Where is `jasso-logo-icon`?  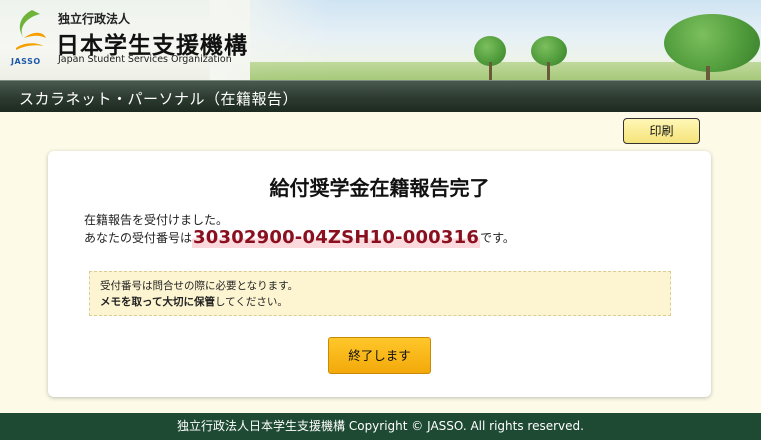
jasso-logo-icon is located at coordinates (31, 30).